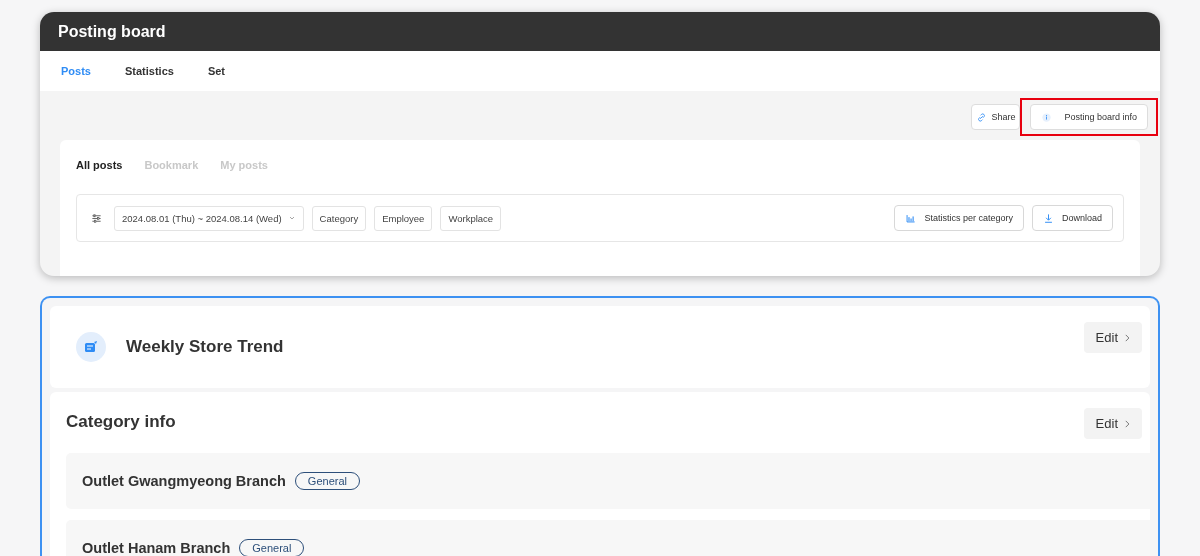 Image resolution: width=1200 pixels, height=556 pixels. What do you see at coordinates (112, 31) in the screenshot?
I see `window-title: Posting board` at bounding box center [112, 31].